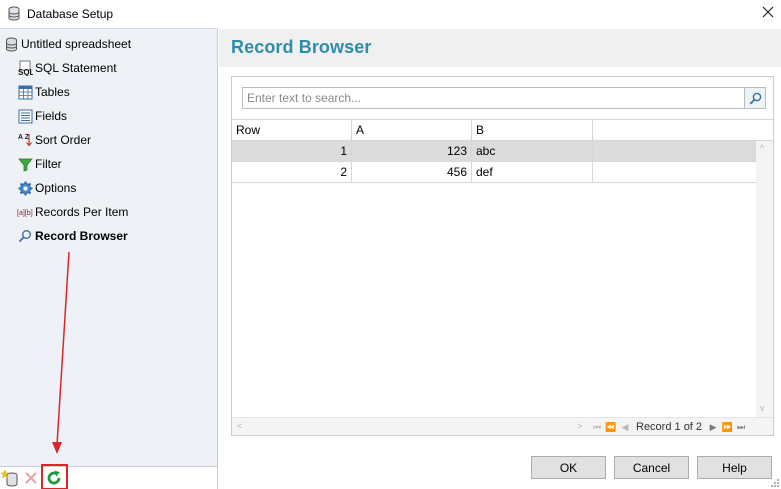 The height and width of the screenshot is (489, 781). I want to click on sidebar-item-record-browser: Record Browser, so click(72, 236).